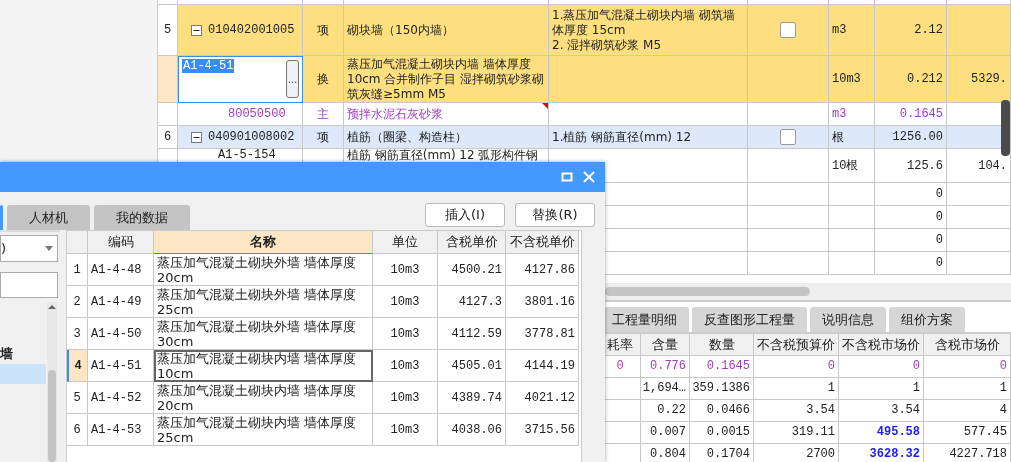 The width and height of the screenshot is (1011, 462). What do you see at coordinates (472, 334) in the screenshot?
I see `table-cell: 4112.59` at bounding box center [472, 334].